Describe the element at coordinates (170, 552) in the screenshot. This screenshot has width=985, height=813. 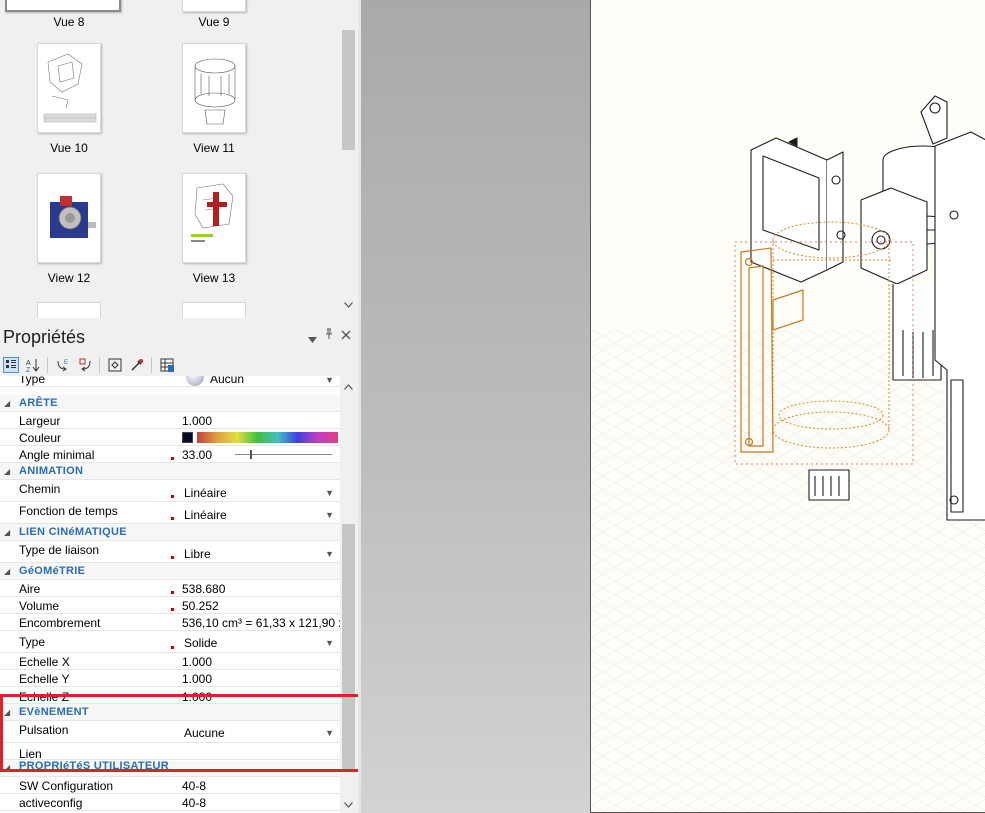
I see `property-row-liaison: Type de liaison Libre ▼` at that location.